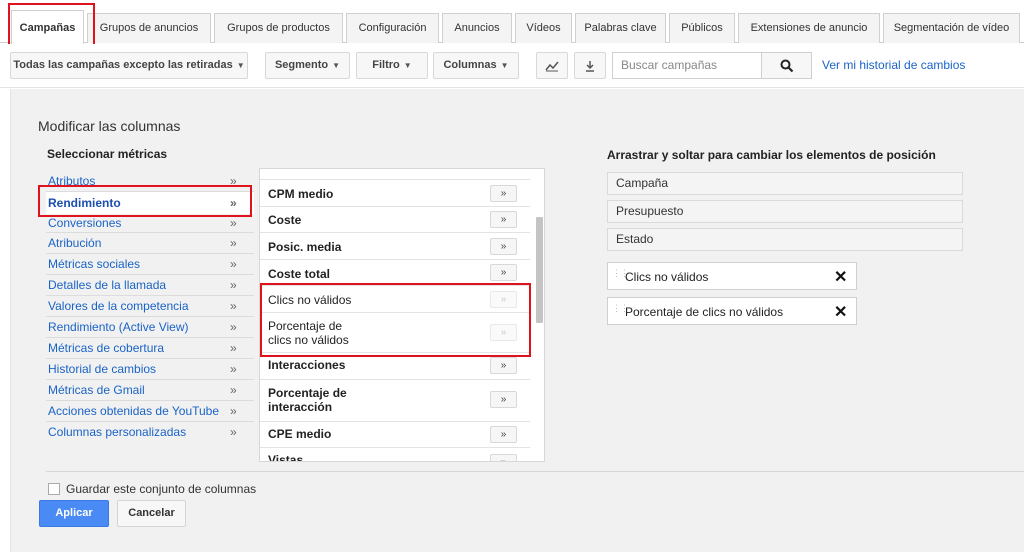 This screenshot has width=1024, height=552. I want to click on metric-cpe-medio: CPE medio », so click(395, 435).